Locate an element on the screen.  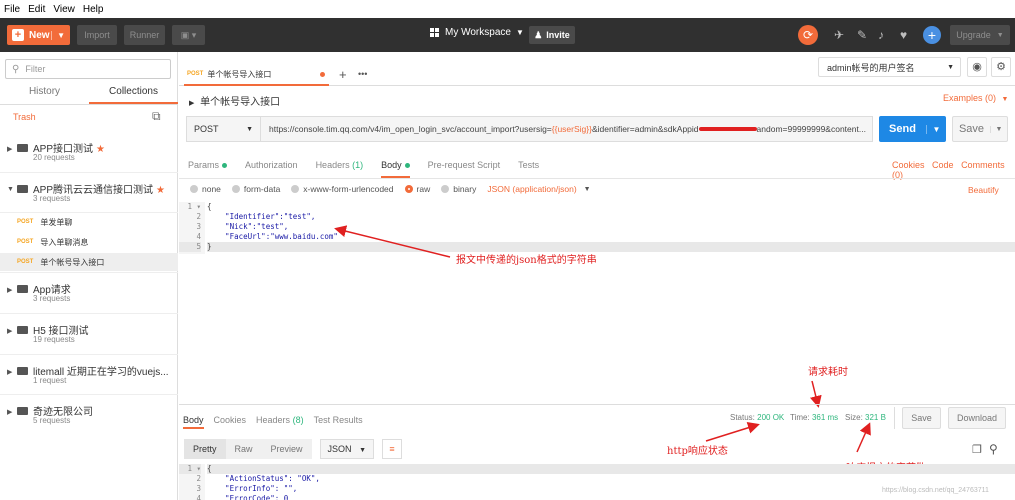
download-button: Download is located at coordinates (977, 418).